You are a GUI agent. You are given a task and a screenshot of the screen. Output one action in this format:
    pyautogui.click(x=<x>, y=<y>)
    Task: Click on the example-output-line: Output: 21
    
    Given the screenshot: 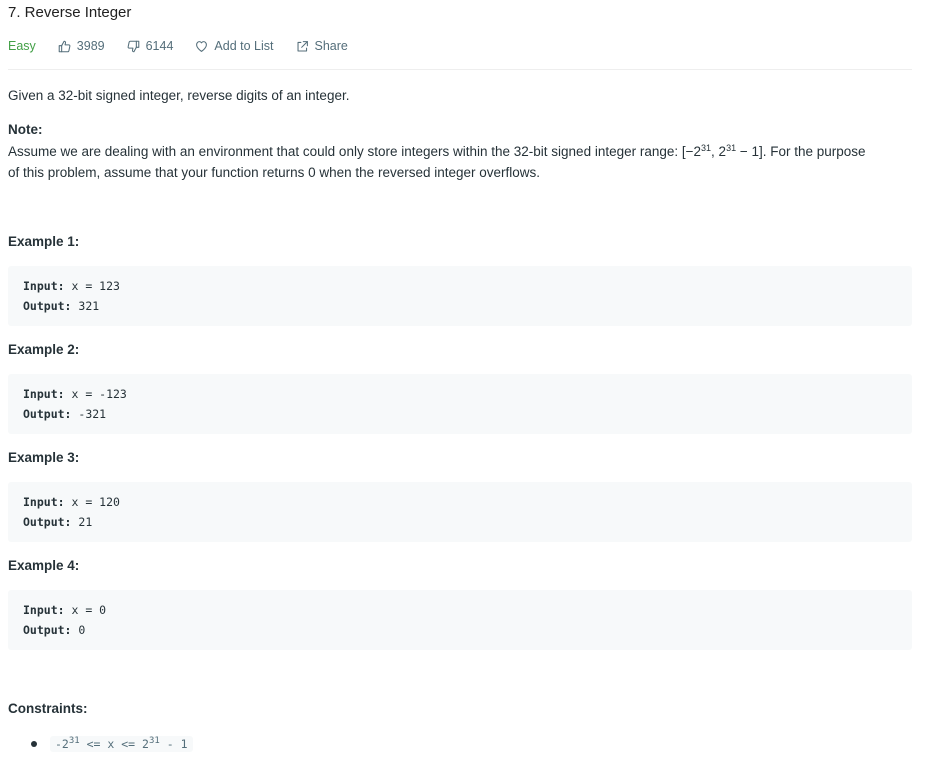 What is the action you would take?
    pyautogui.click(x=57, y=522)
    